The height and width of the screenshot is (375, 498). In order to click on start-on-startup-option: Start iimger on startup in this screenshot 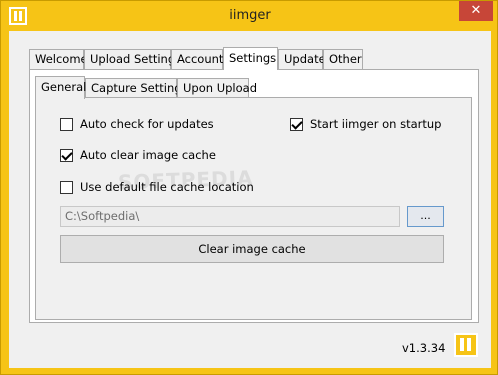, I will do `click(365, 124)`.